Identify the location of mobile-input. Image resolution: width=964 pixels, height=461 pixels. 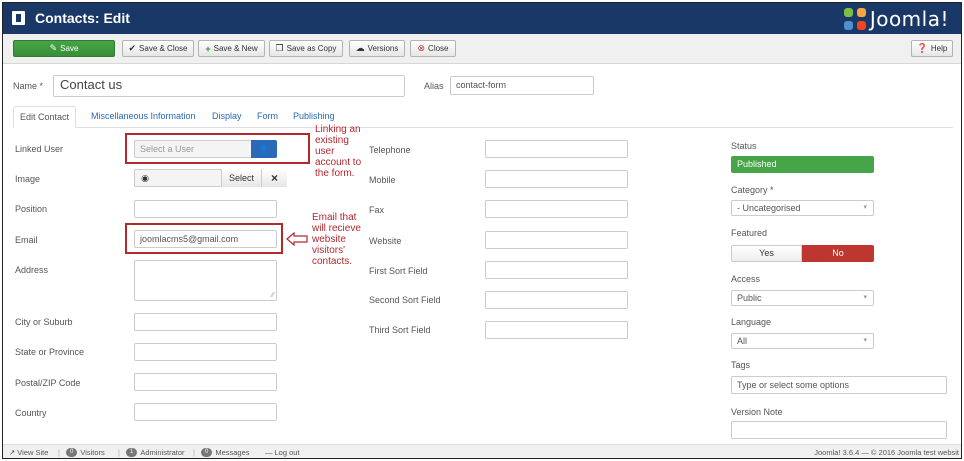
(556, 179).